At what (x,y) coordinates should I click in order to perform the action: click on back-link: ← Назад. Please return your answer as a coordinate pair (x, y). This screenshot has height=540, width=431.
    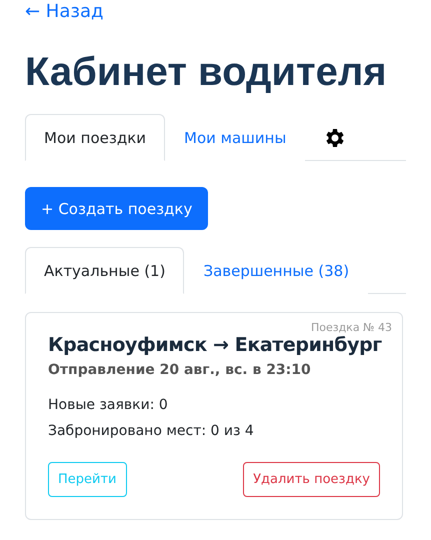
    Looking at the image, I should click on (64, 12).